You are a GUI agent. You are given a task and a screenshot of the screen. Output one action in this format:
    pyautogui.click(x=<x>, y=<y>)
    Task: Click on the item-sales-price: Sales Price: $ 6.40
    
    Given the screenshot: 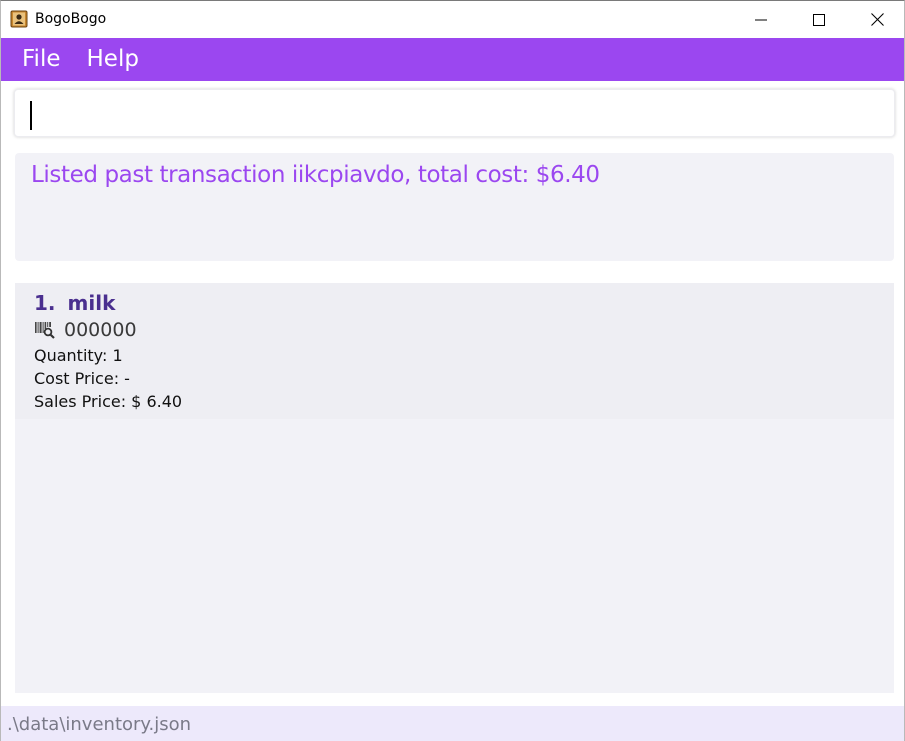 What is the action you would take?
    pyautogui.click(x=108, y=401)
    